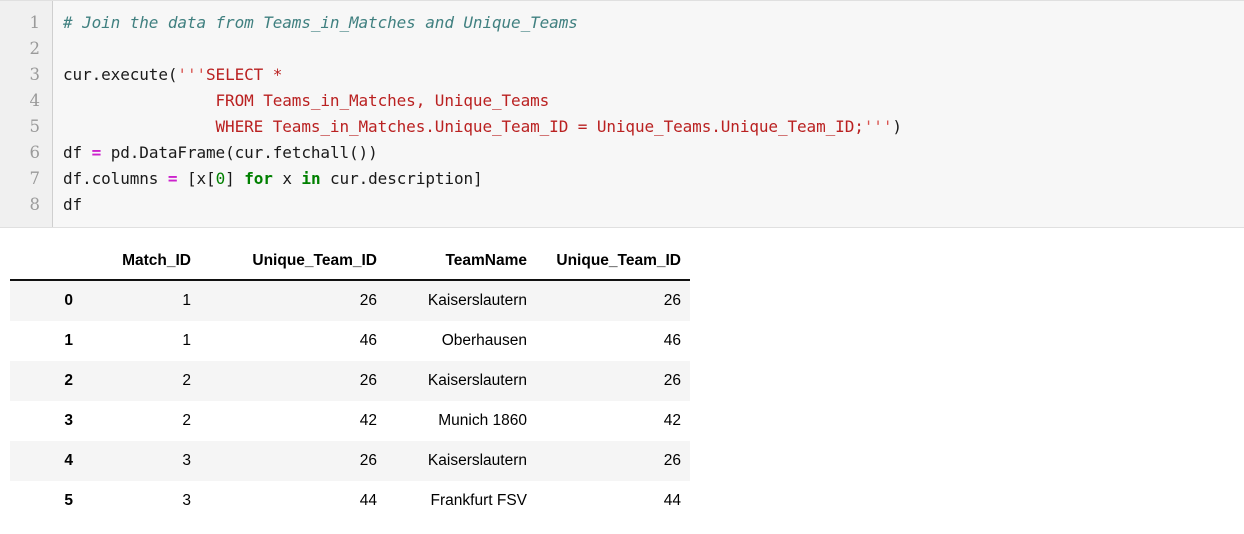 This screenshot has height=534, width=1244. I want to click on table-row: 1 1 46 Oberhausen 46, so click(350, 341).